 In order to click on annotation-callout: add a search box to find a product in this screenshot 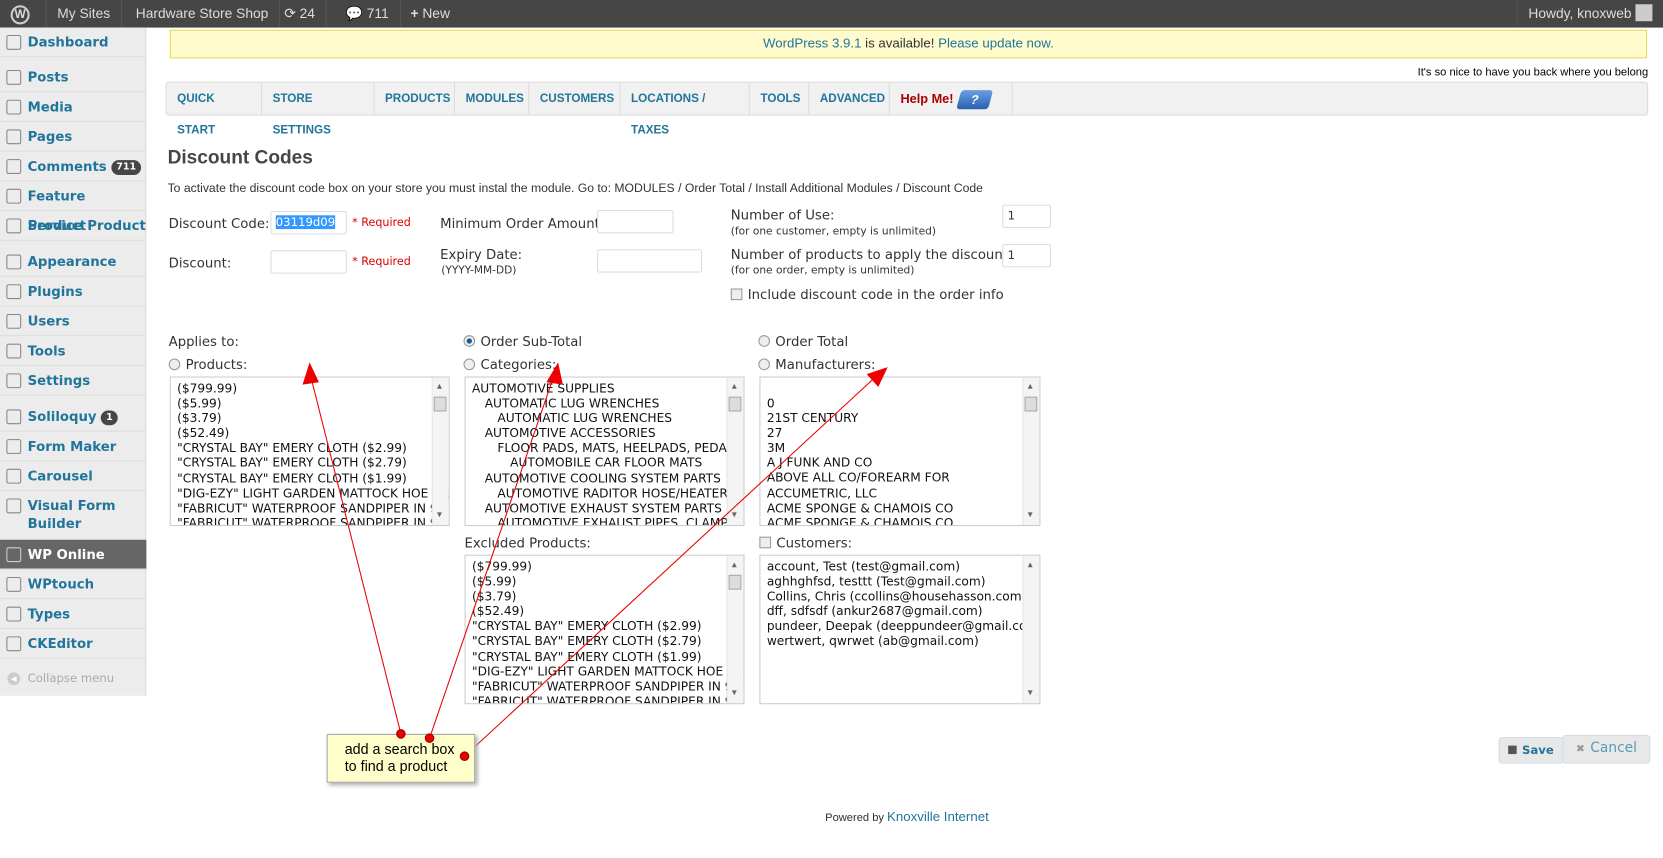, I will do `click(401, 758)`.